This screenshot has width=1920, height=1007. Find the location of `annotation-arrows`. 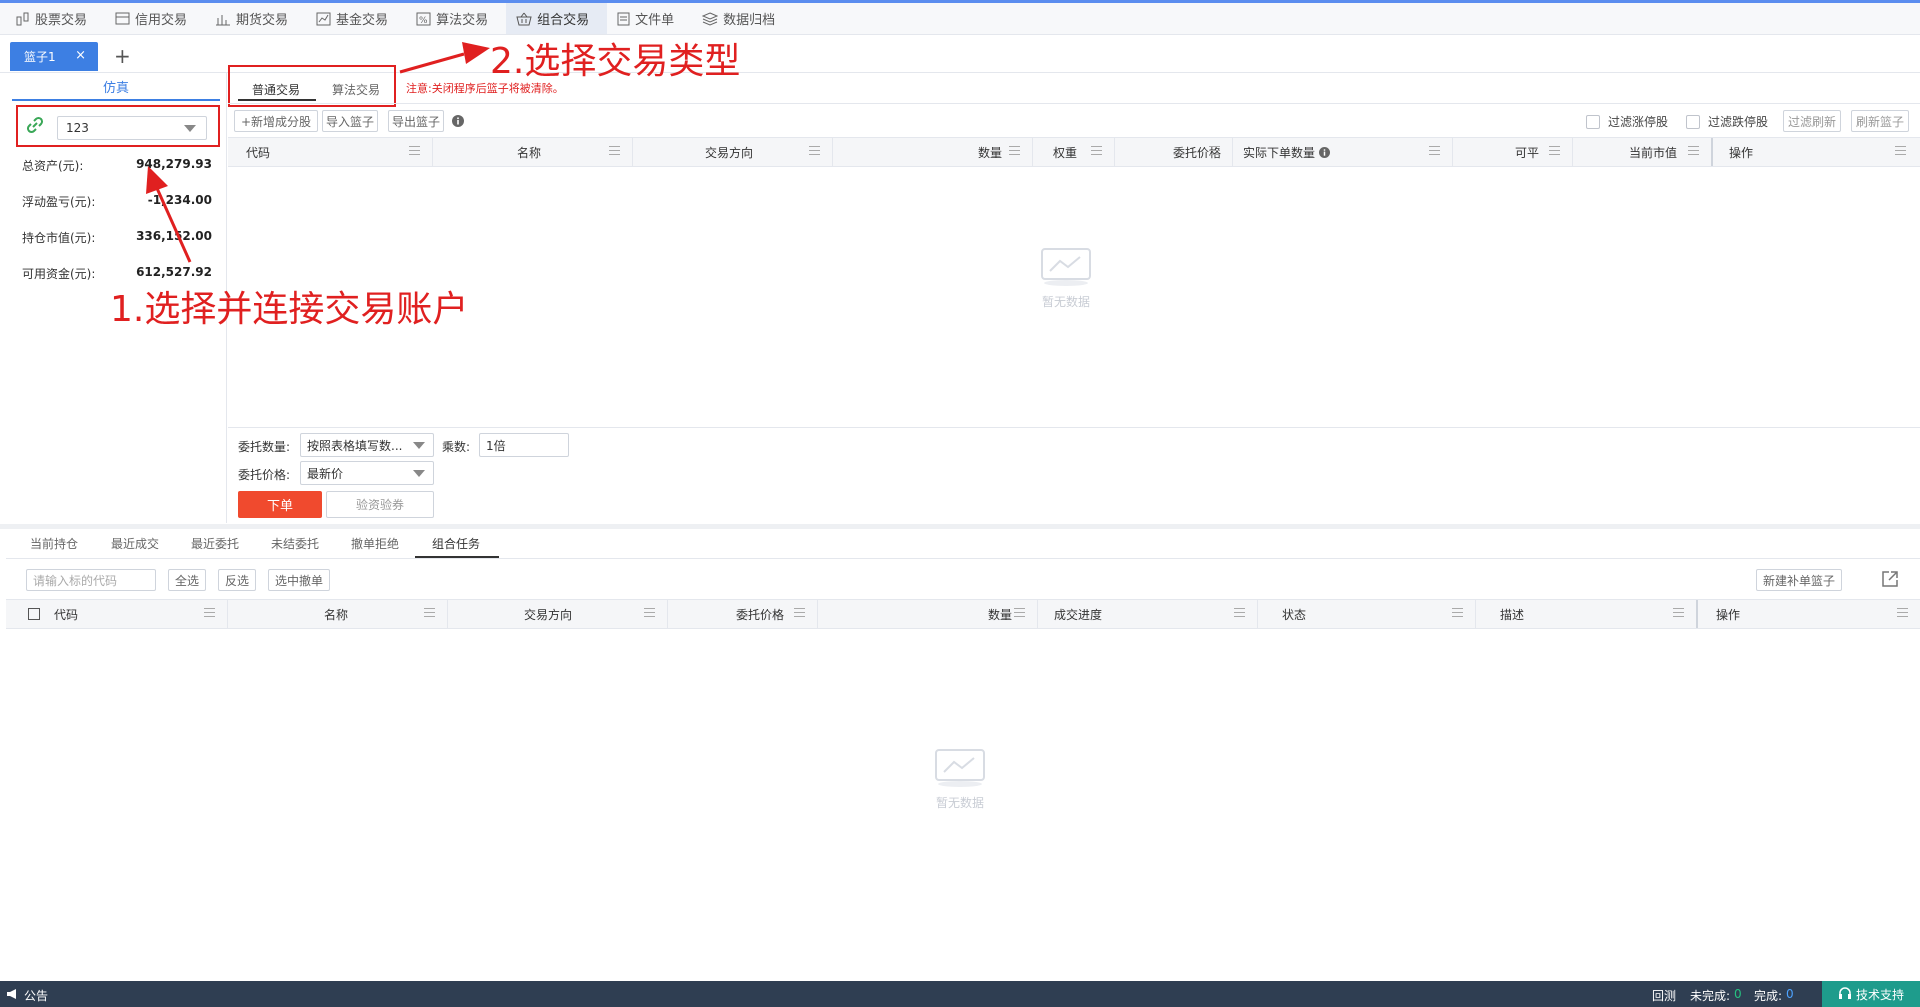

annotation-arrows is located at coordinates (318, 152).